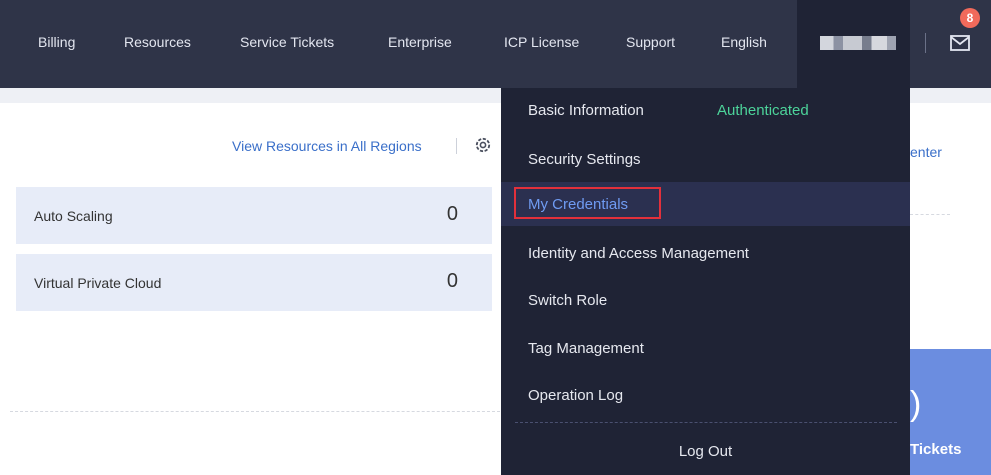 The image size is (991, 475). I want to click on log-out-button: Log Out, so click(705, 452).